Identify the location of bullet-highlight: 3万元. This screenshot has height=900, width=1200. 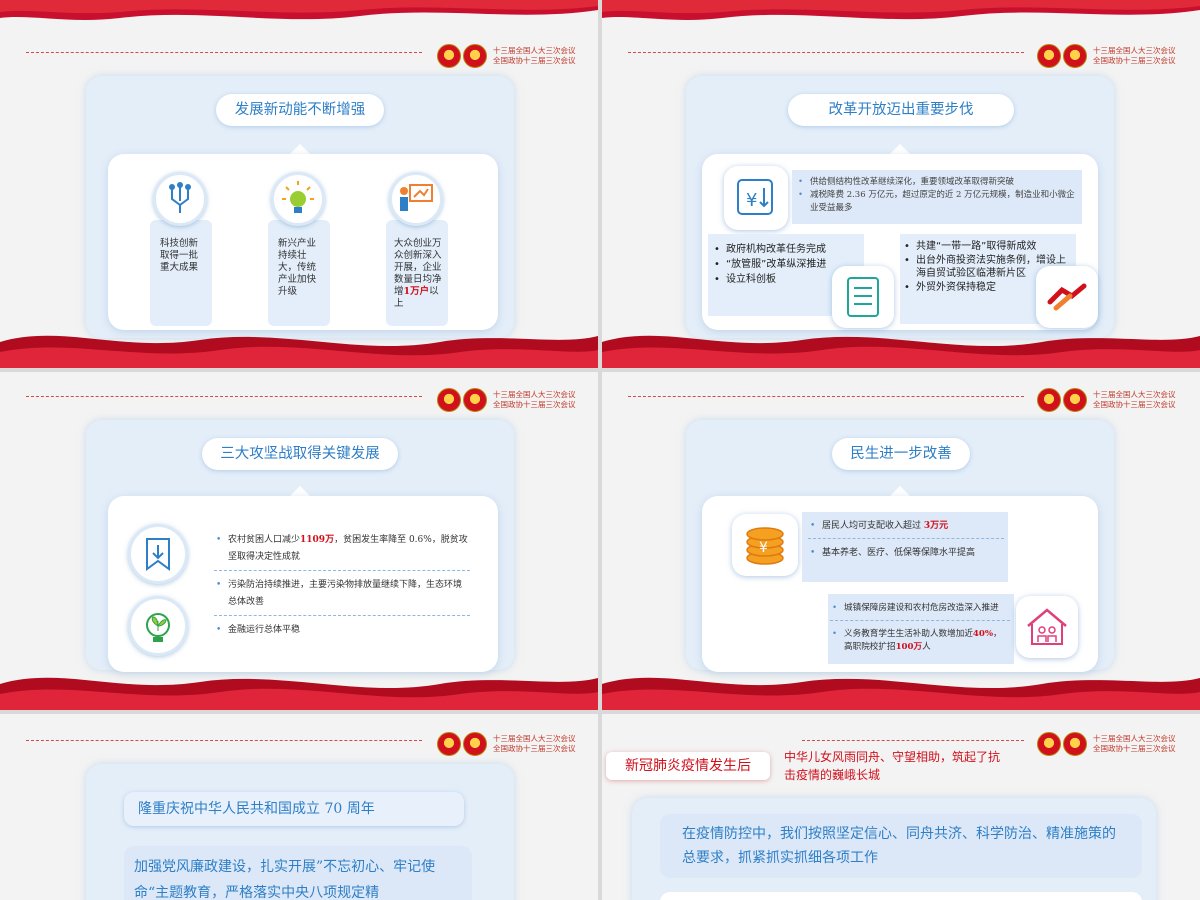
(936, 526).